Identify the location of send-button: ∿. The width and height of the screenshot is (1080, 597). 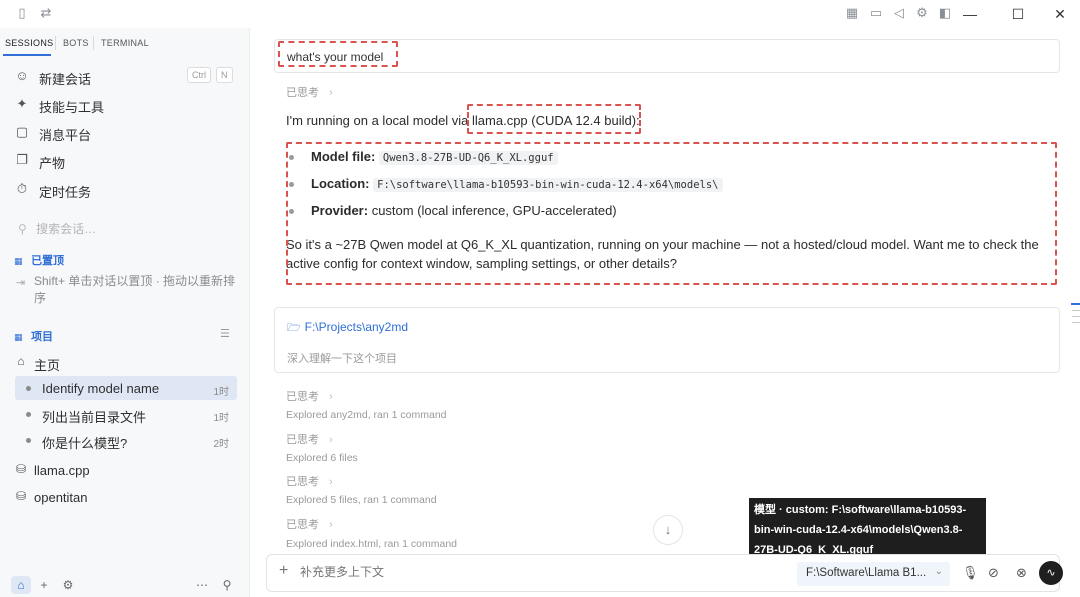
(1051, 573).